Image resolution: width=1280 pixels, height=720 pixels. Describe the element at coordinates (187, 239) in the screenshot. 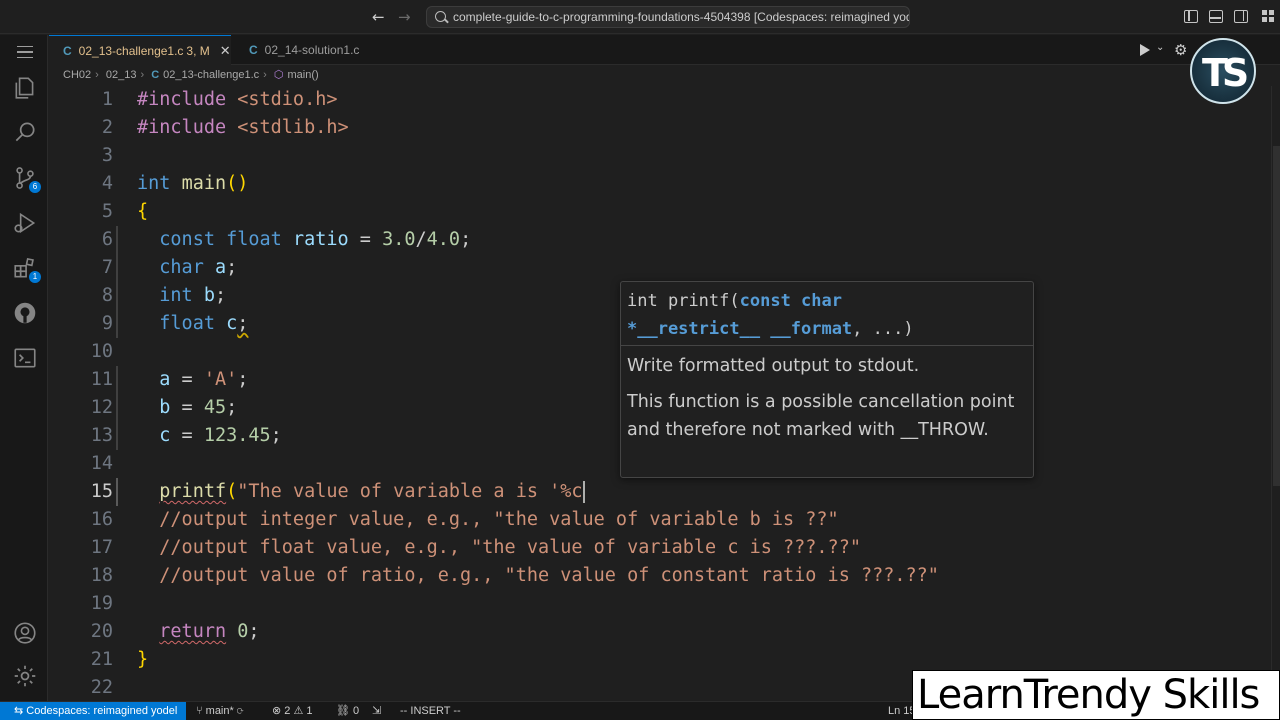

I see `token: const` at that location.